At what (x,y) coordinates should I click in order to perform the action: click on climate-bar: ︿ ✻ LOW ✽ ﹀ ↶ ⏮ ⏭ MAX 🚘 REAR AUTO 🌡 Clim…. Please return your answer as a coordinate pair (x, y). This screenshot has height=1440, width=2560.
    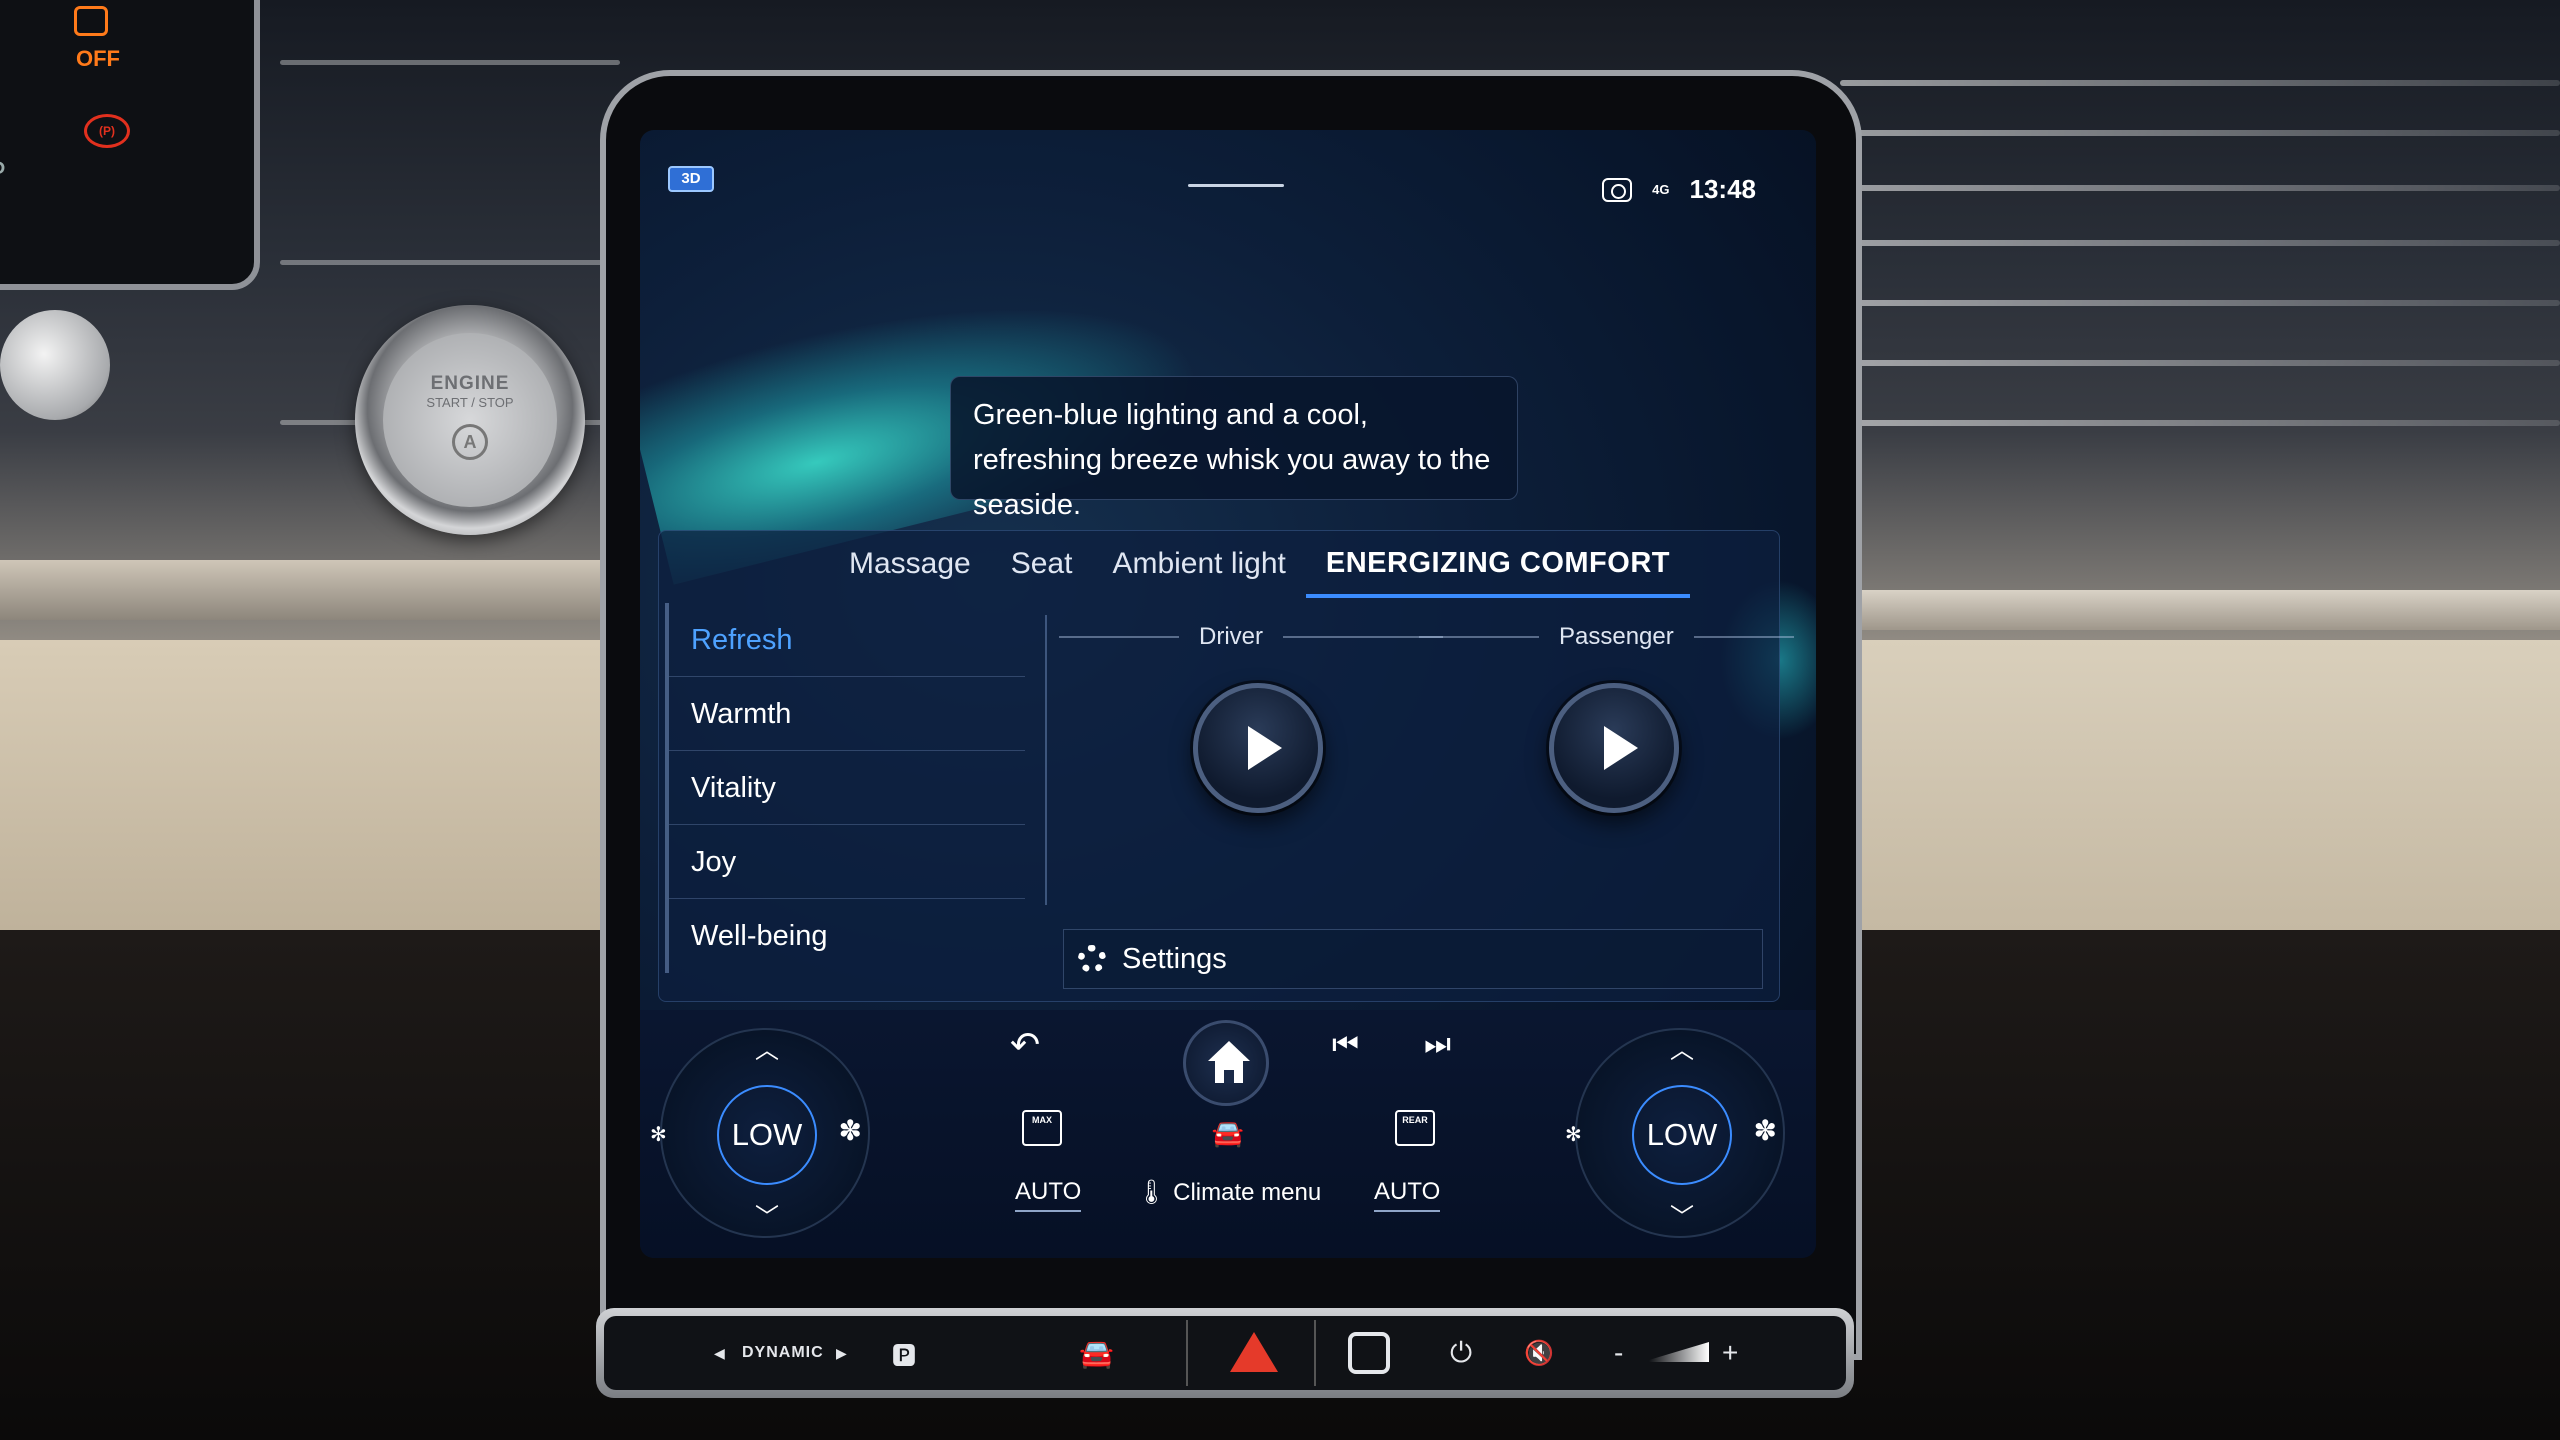
    Looking at the image, I should click on (1228, 1134).